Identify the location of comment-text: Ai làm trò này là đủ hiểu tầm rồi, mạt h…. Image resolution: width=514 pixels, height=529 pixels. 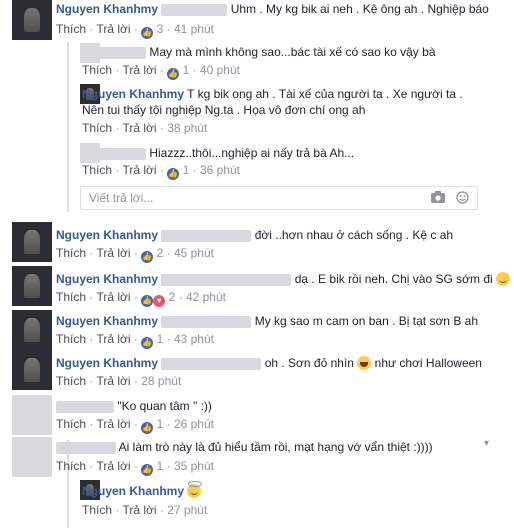
(275, 447).